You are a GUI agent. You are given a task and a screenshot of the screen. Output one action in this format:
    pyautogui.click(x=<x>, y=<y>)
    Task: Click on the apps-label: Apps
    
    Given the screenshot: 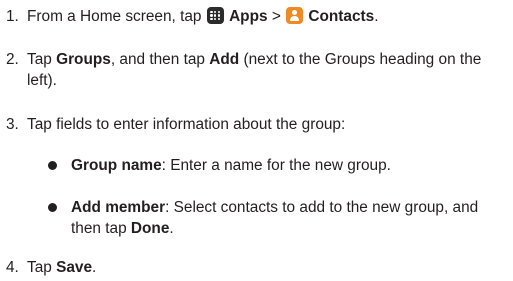 What is the action you would take?
    pyautogui.click(x=248, y=16)
    